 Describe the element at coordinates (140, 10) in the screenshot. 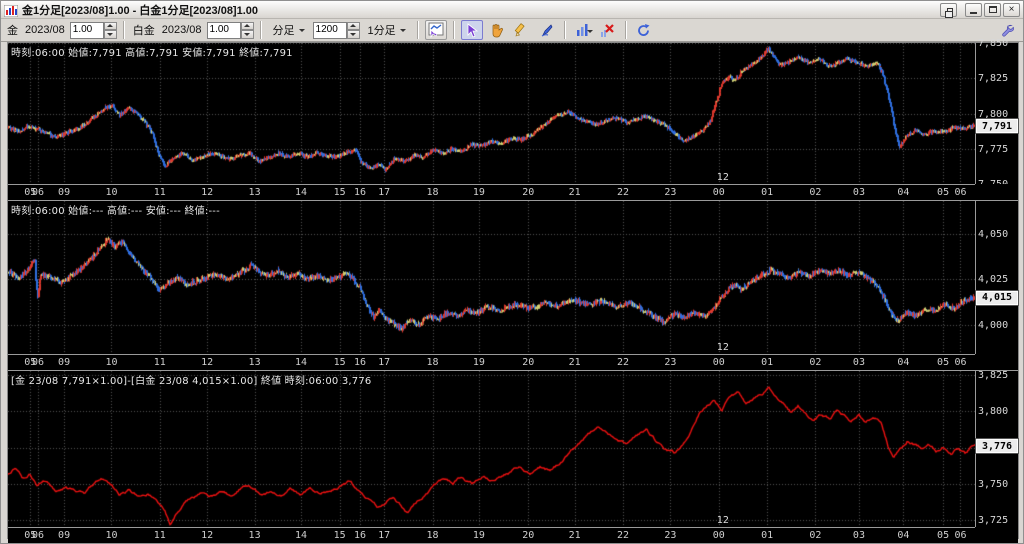

I see `window-title: 金1分足[2023/08]1.00 - 白金1分足[2023/08]1.00` at that location.